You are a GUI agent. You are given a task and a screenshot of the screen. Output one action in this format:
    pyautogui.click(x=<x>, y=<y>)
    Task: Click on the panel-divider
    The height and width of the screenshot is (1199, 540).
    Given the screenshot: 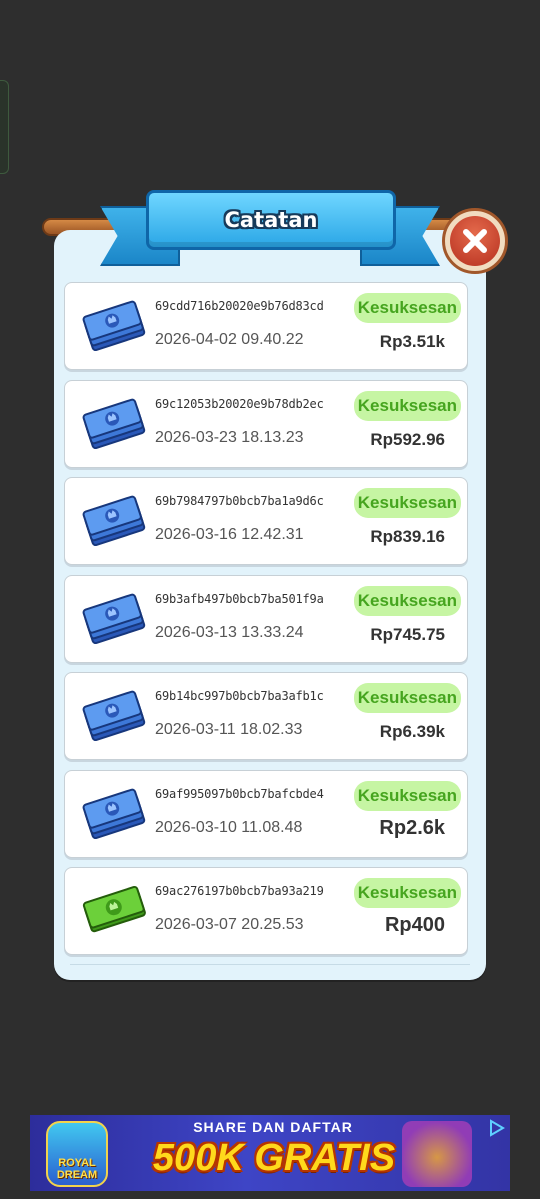 What is the action you would take?
    pyautogui.click(x=270, y=964)
    